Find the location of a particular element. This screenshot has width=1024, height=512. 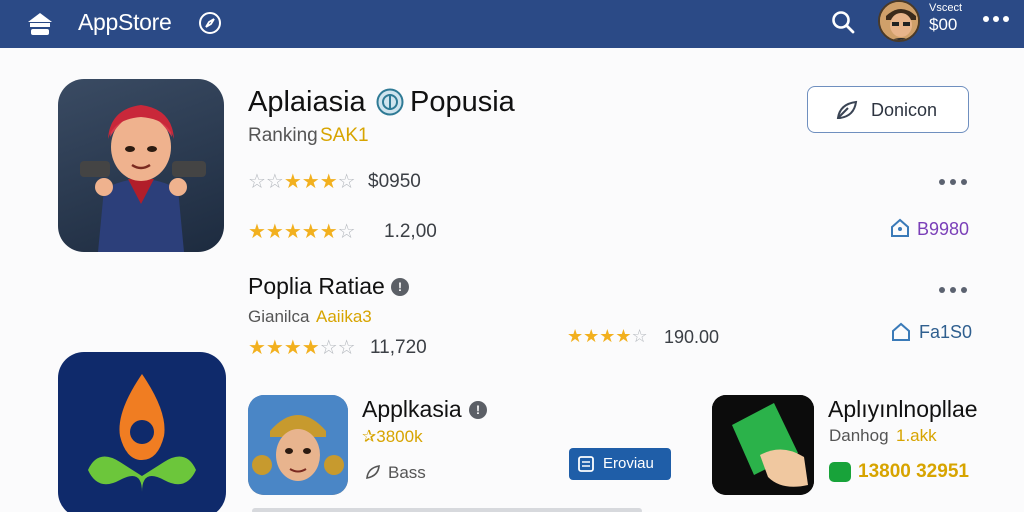

preview-doc-icon is located at coordinates (586, 464).